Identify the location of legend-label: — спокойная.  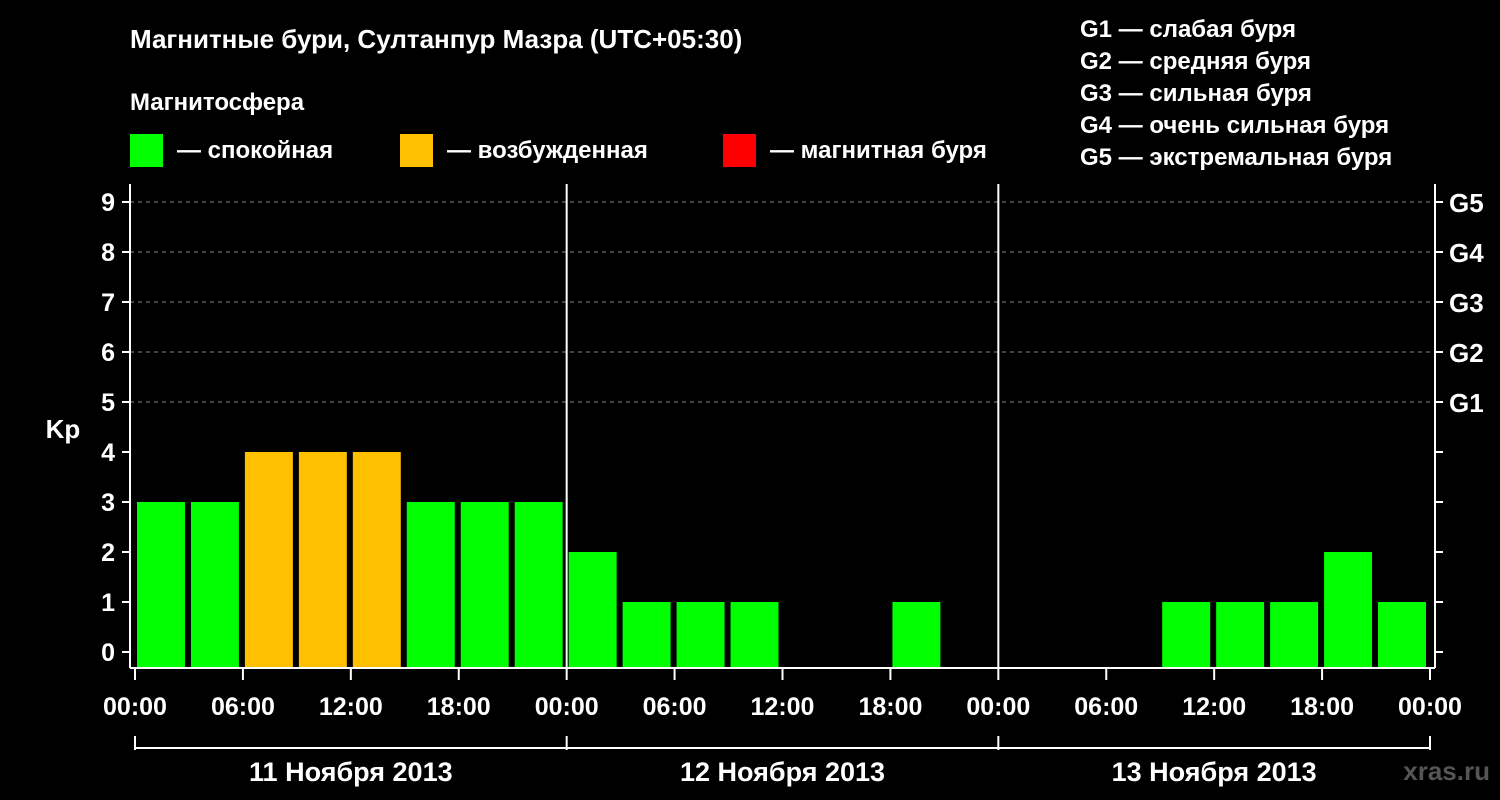
(255, 150).